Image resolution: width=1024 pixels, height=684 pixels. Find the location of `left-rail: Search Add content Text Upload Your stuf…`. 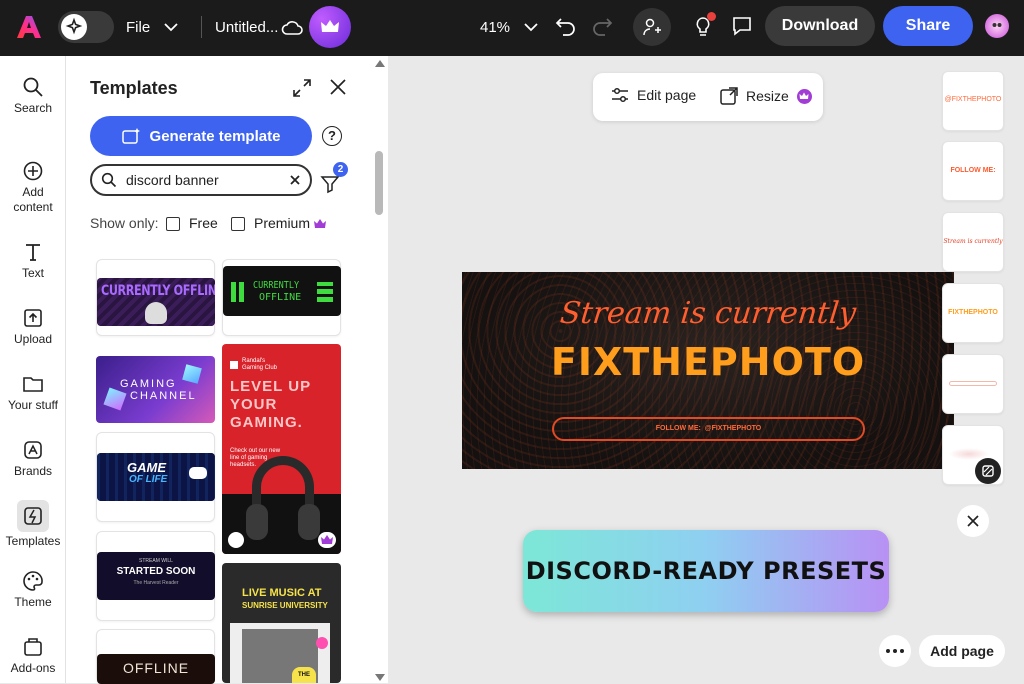

left-rail: Search Add content Text Upload Your stuf… is located at coordinates (33, 369).